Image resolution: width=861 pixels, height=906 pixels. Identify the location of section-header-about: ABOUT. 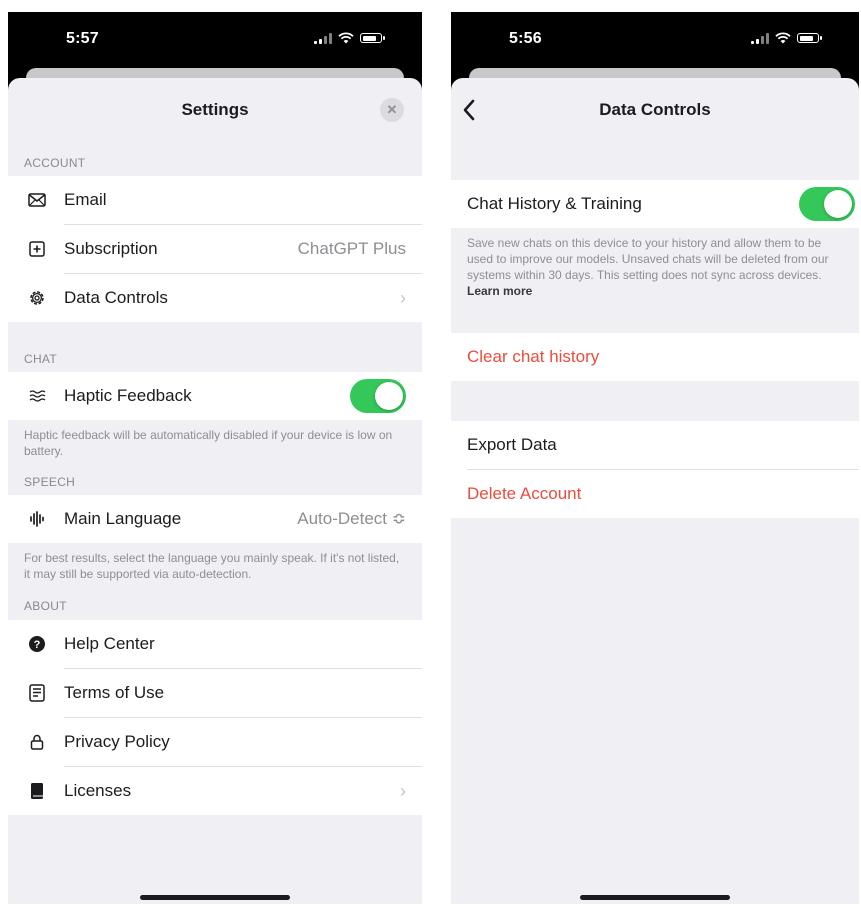
(45, 606).